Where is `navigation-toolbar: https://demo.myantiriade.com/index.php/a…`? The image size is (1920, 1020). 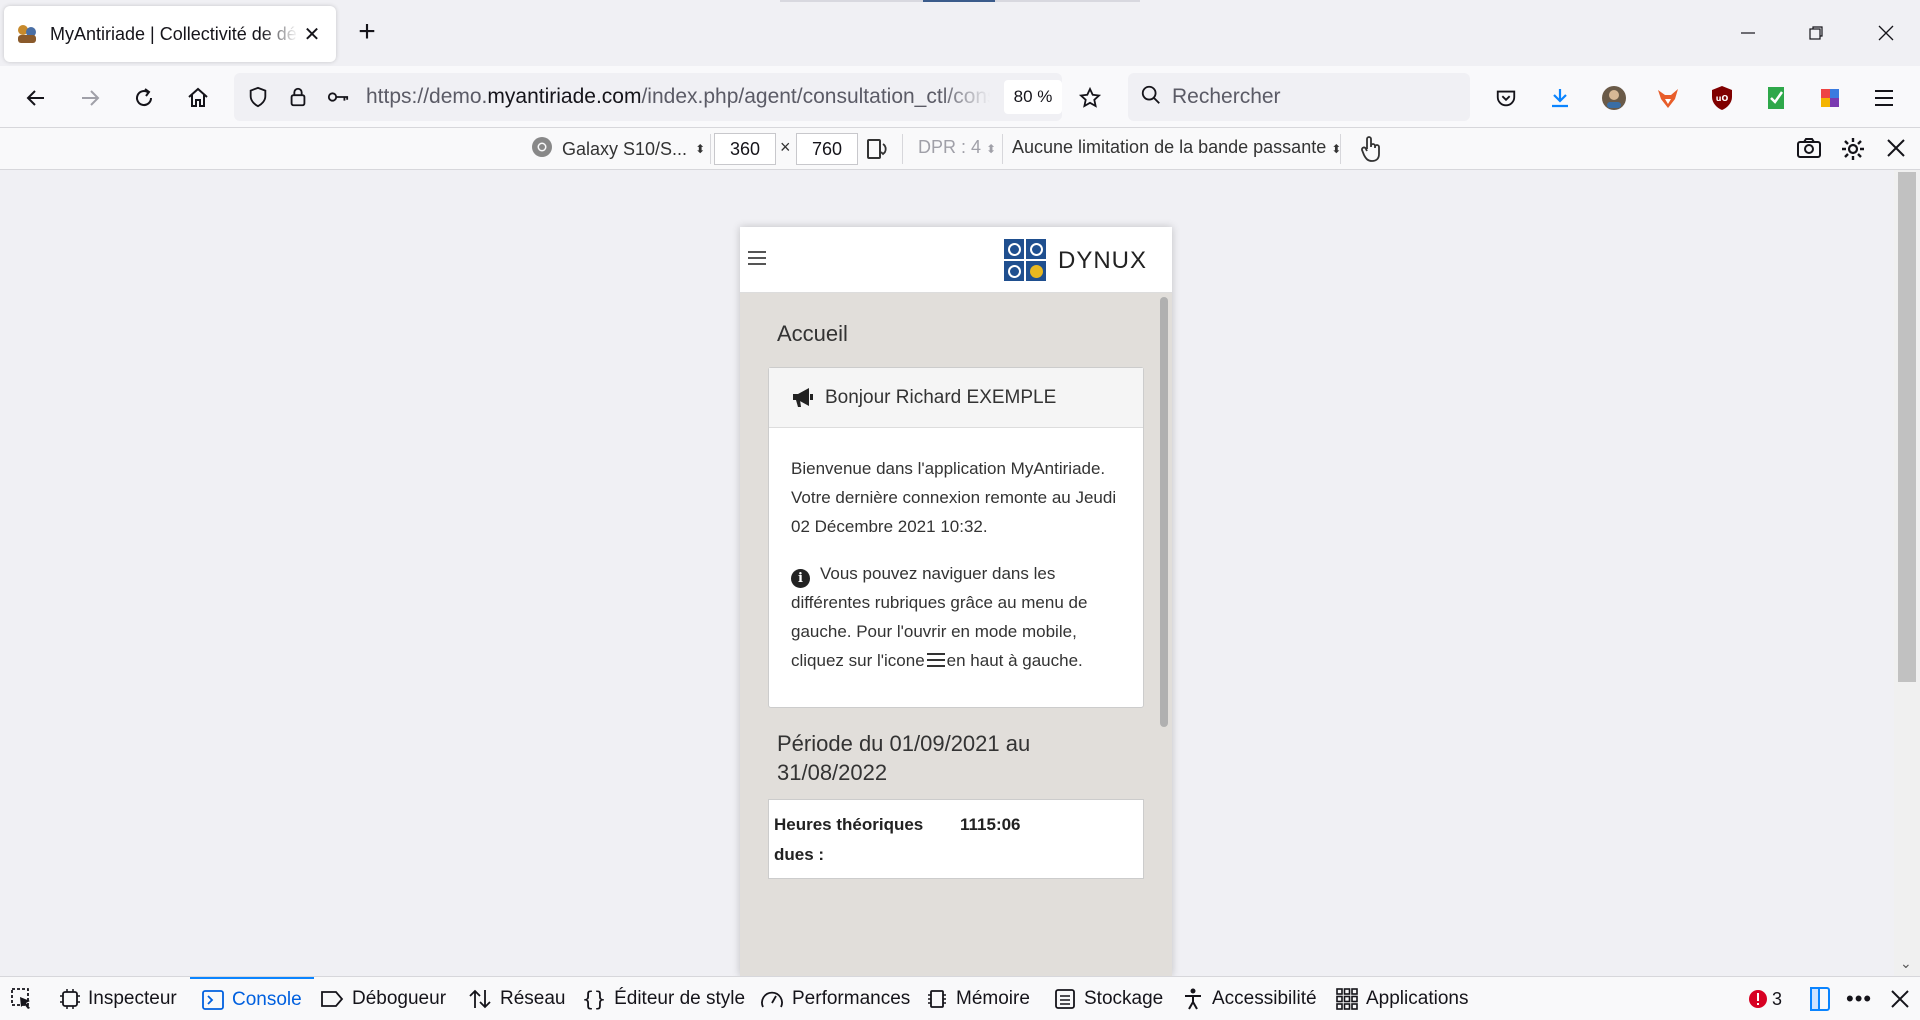
navigation-toolbar: https://demo.myantiriade.com/index.php/a… is located at coordinates (960, 97).